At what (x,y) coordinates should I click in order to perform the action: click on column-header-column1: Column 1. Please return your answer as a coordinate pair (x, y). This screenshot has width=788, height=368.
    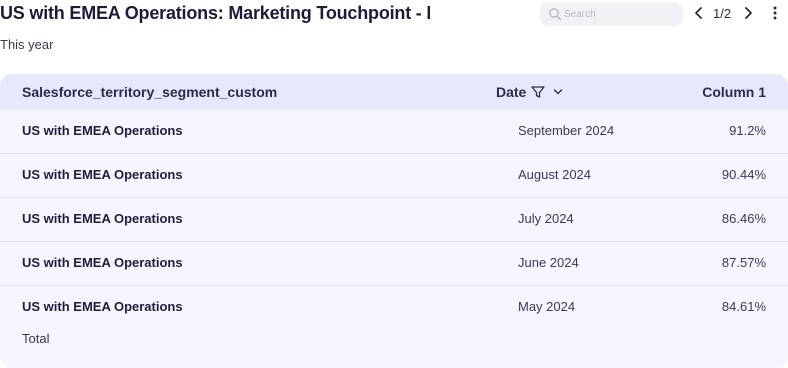
    Looking at the image, I should click on (734, 92).